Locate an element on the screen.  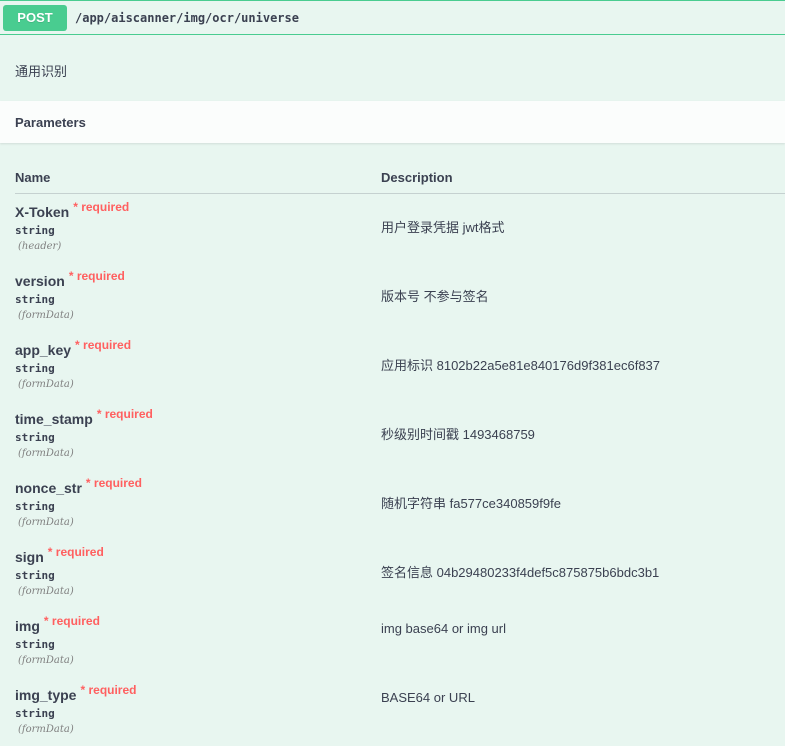
parameter-name-cell: app_key * required is located at coordinates (73, 348).